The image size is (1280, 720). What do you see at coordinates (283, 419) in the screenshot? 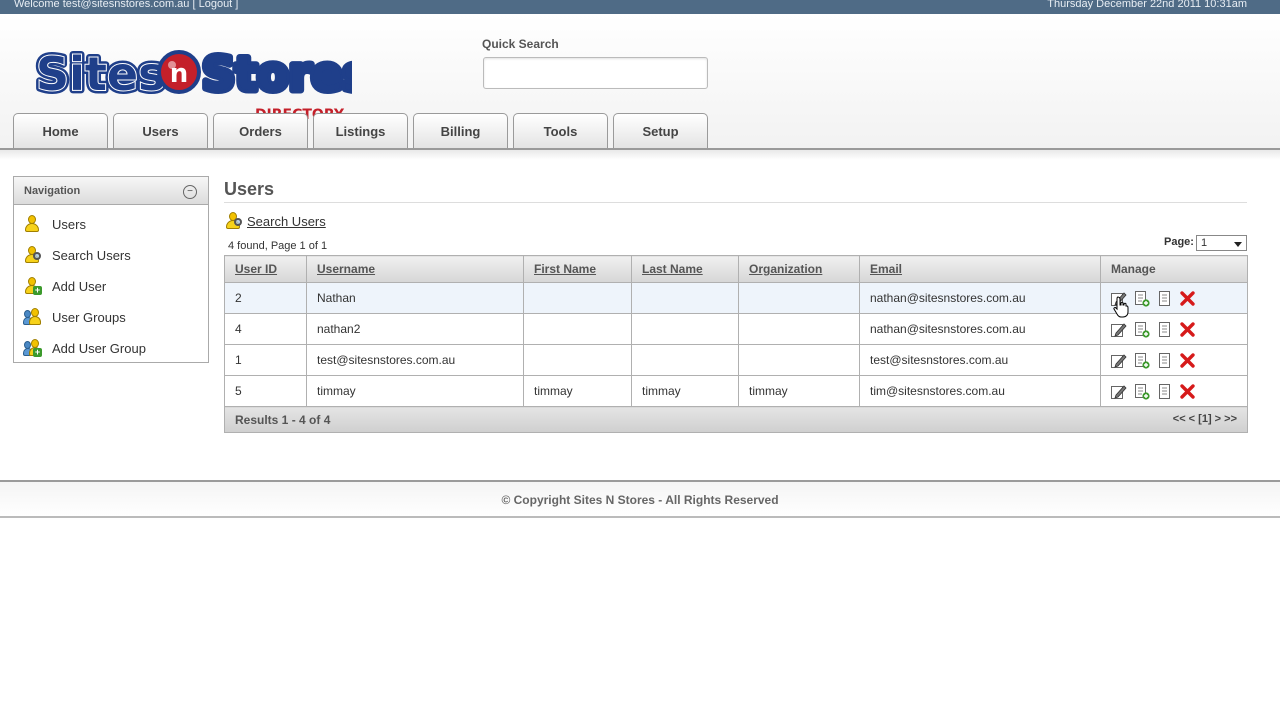
I see `results-count: Results 1 - 4 of 4` at bounding box center [283, 419].